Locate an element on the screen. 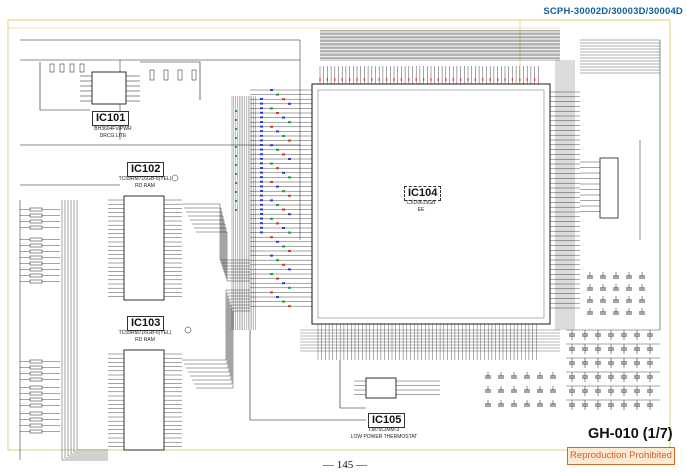 The width and height of the screenshot is (687, 472). ic102-label: IC102 is located at coordinates (146, 169).